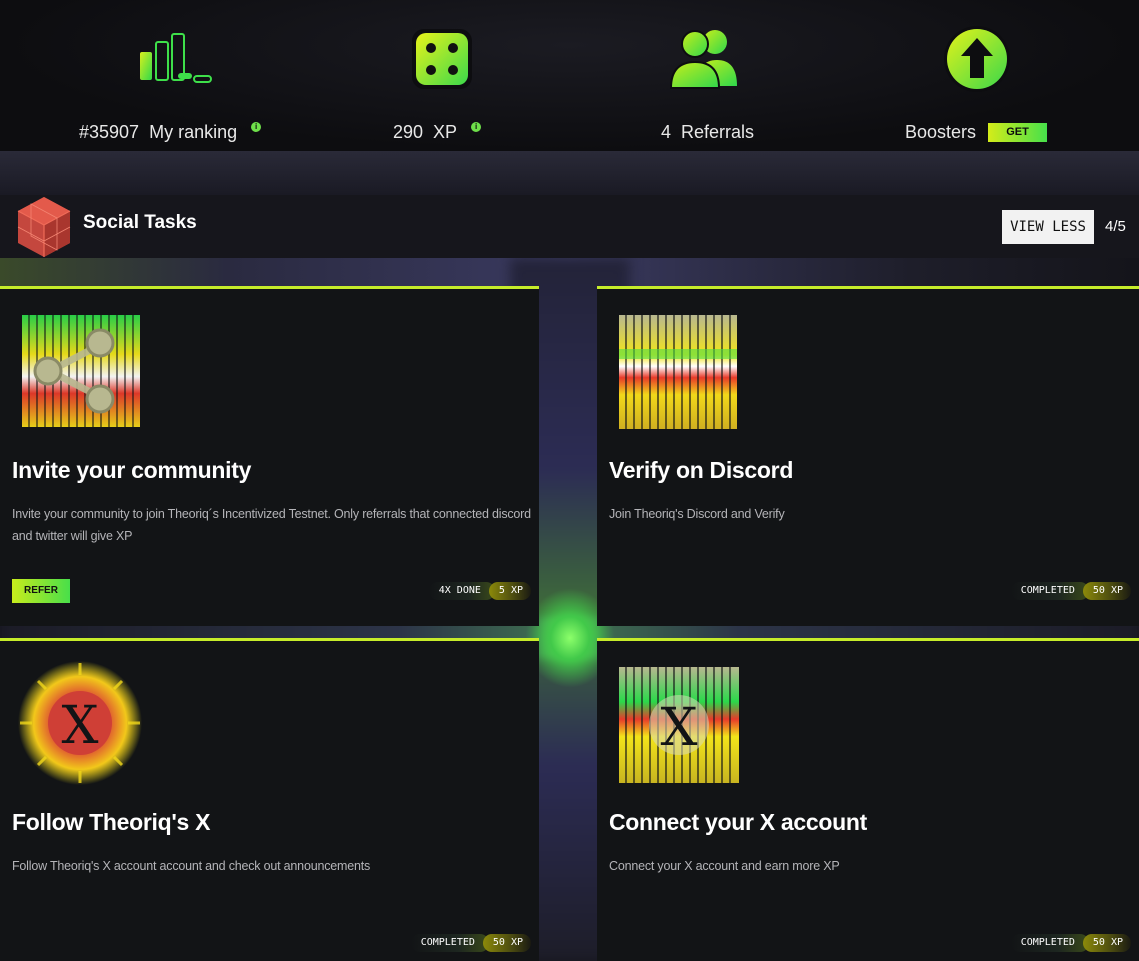  Describe the element at coordinates (724, 866) in the screenshot. I see `task-description: Connect your X account and earn more XP` at that location.